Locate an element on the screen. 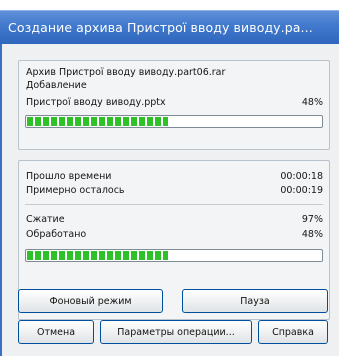 The image size is (339, 356). compression-value: 97% is located at coordinates (312, 219).